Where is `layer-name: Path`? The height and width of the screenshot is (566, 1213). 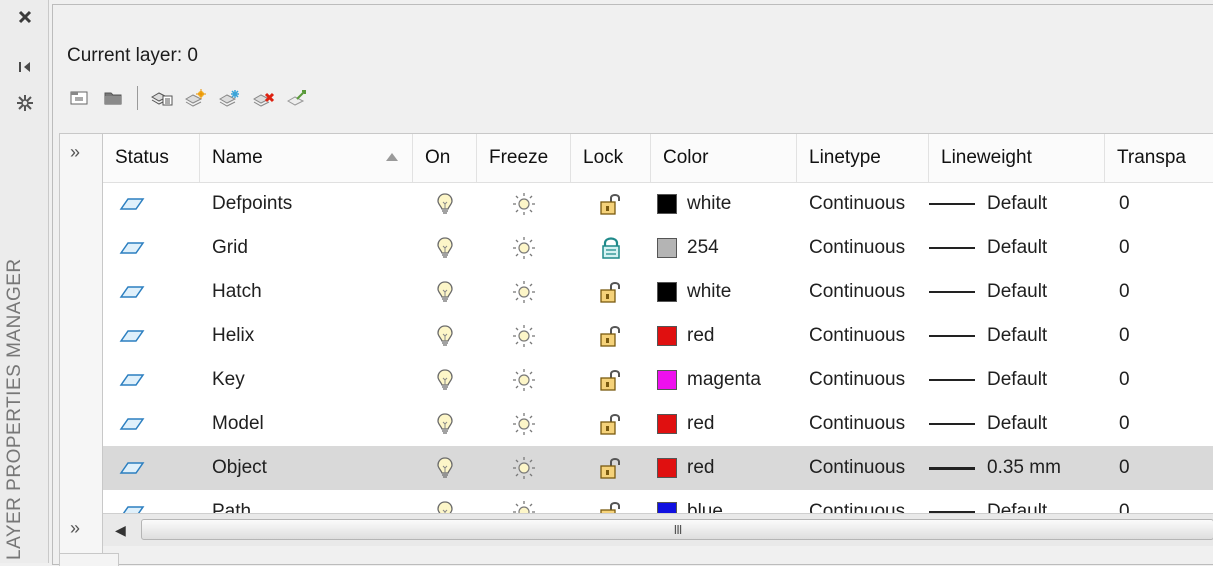
layer-name: Path is located at coordinates (306, 502).